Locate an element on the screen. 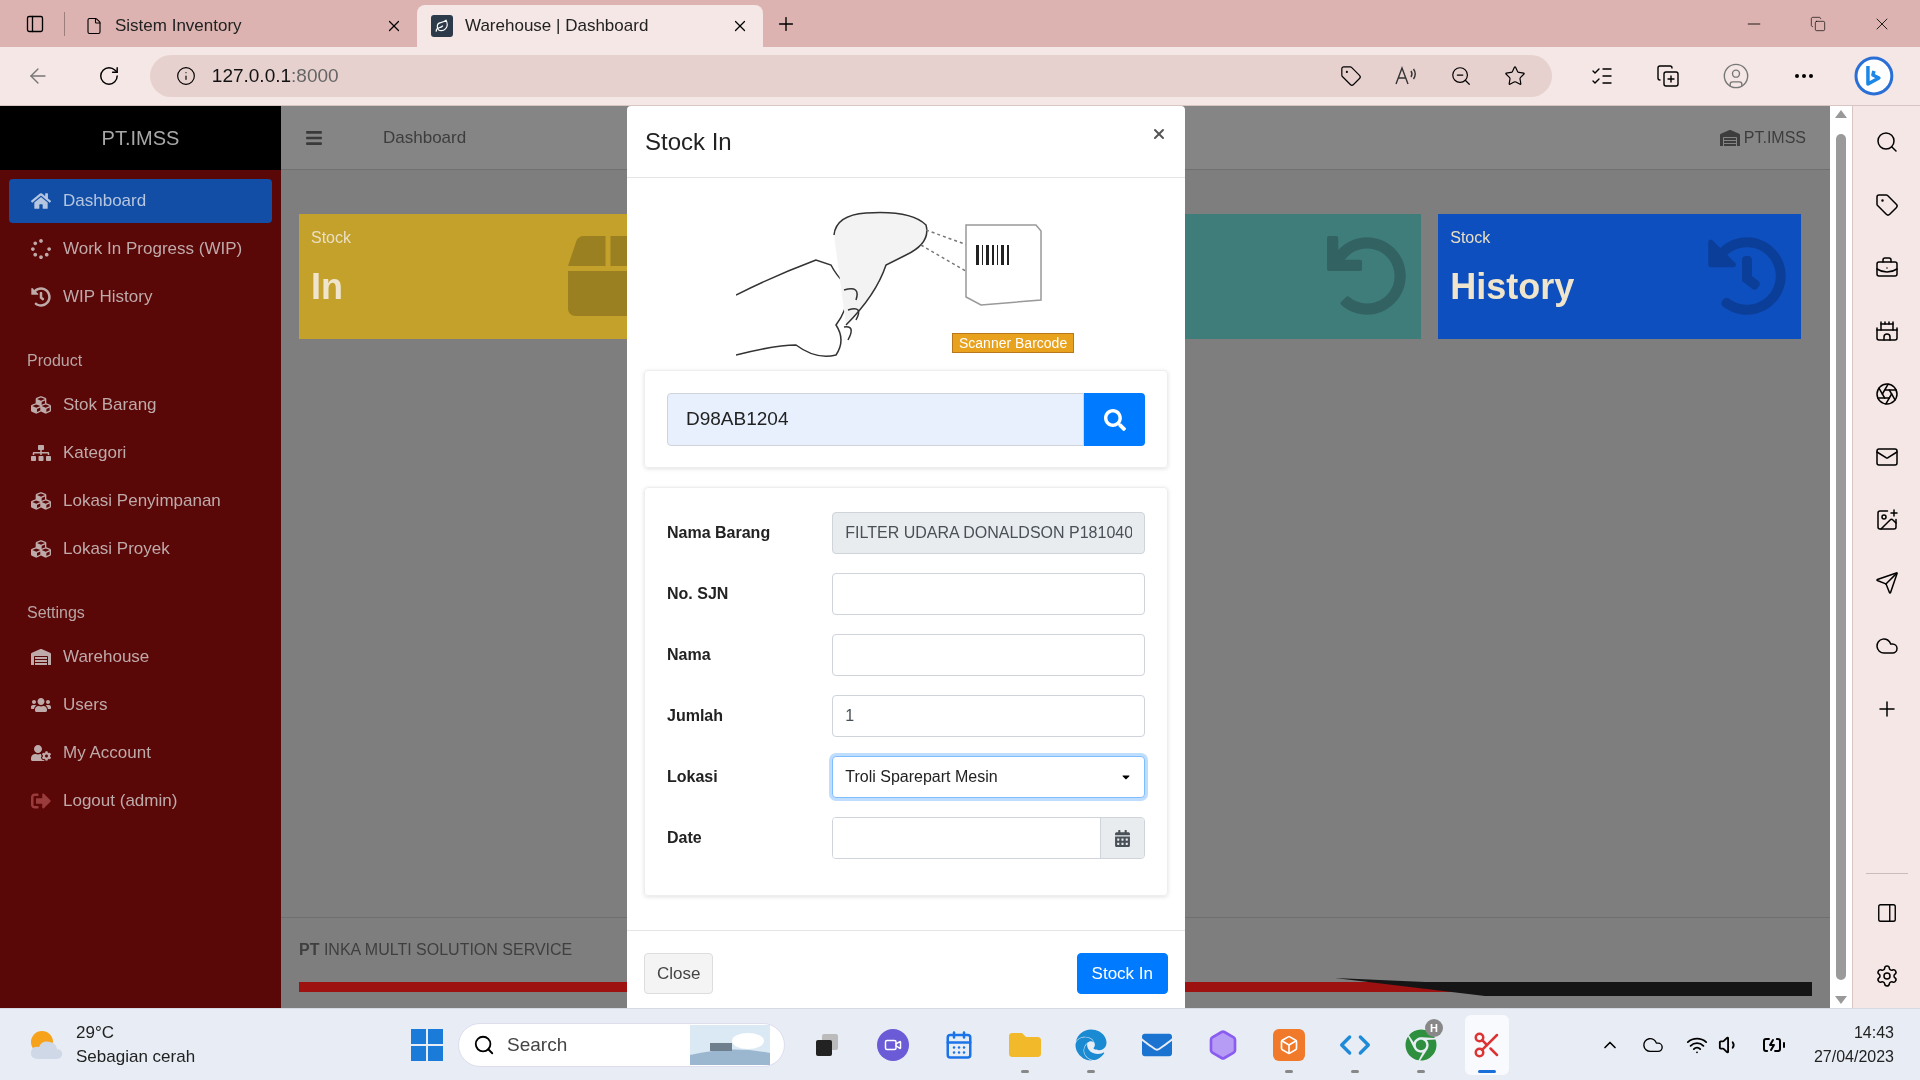  stat-card: Stock History is located at coordinates (1619, 276).